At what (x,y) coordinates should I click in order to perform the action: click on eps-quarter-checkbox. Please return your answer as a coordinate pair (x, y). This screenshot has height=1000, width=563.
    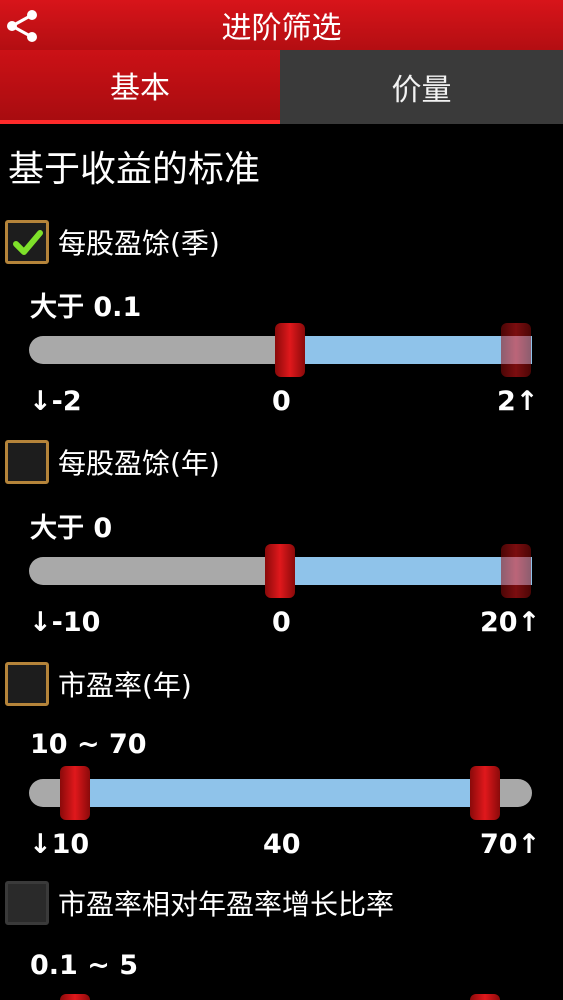
    Looking at the image, I should click on (27, 242).